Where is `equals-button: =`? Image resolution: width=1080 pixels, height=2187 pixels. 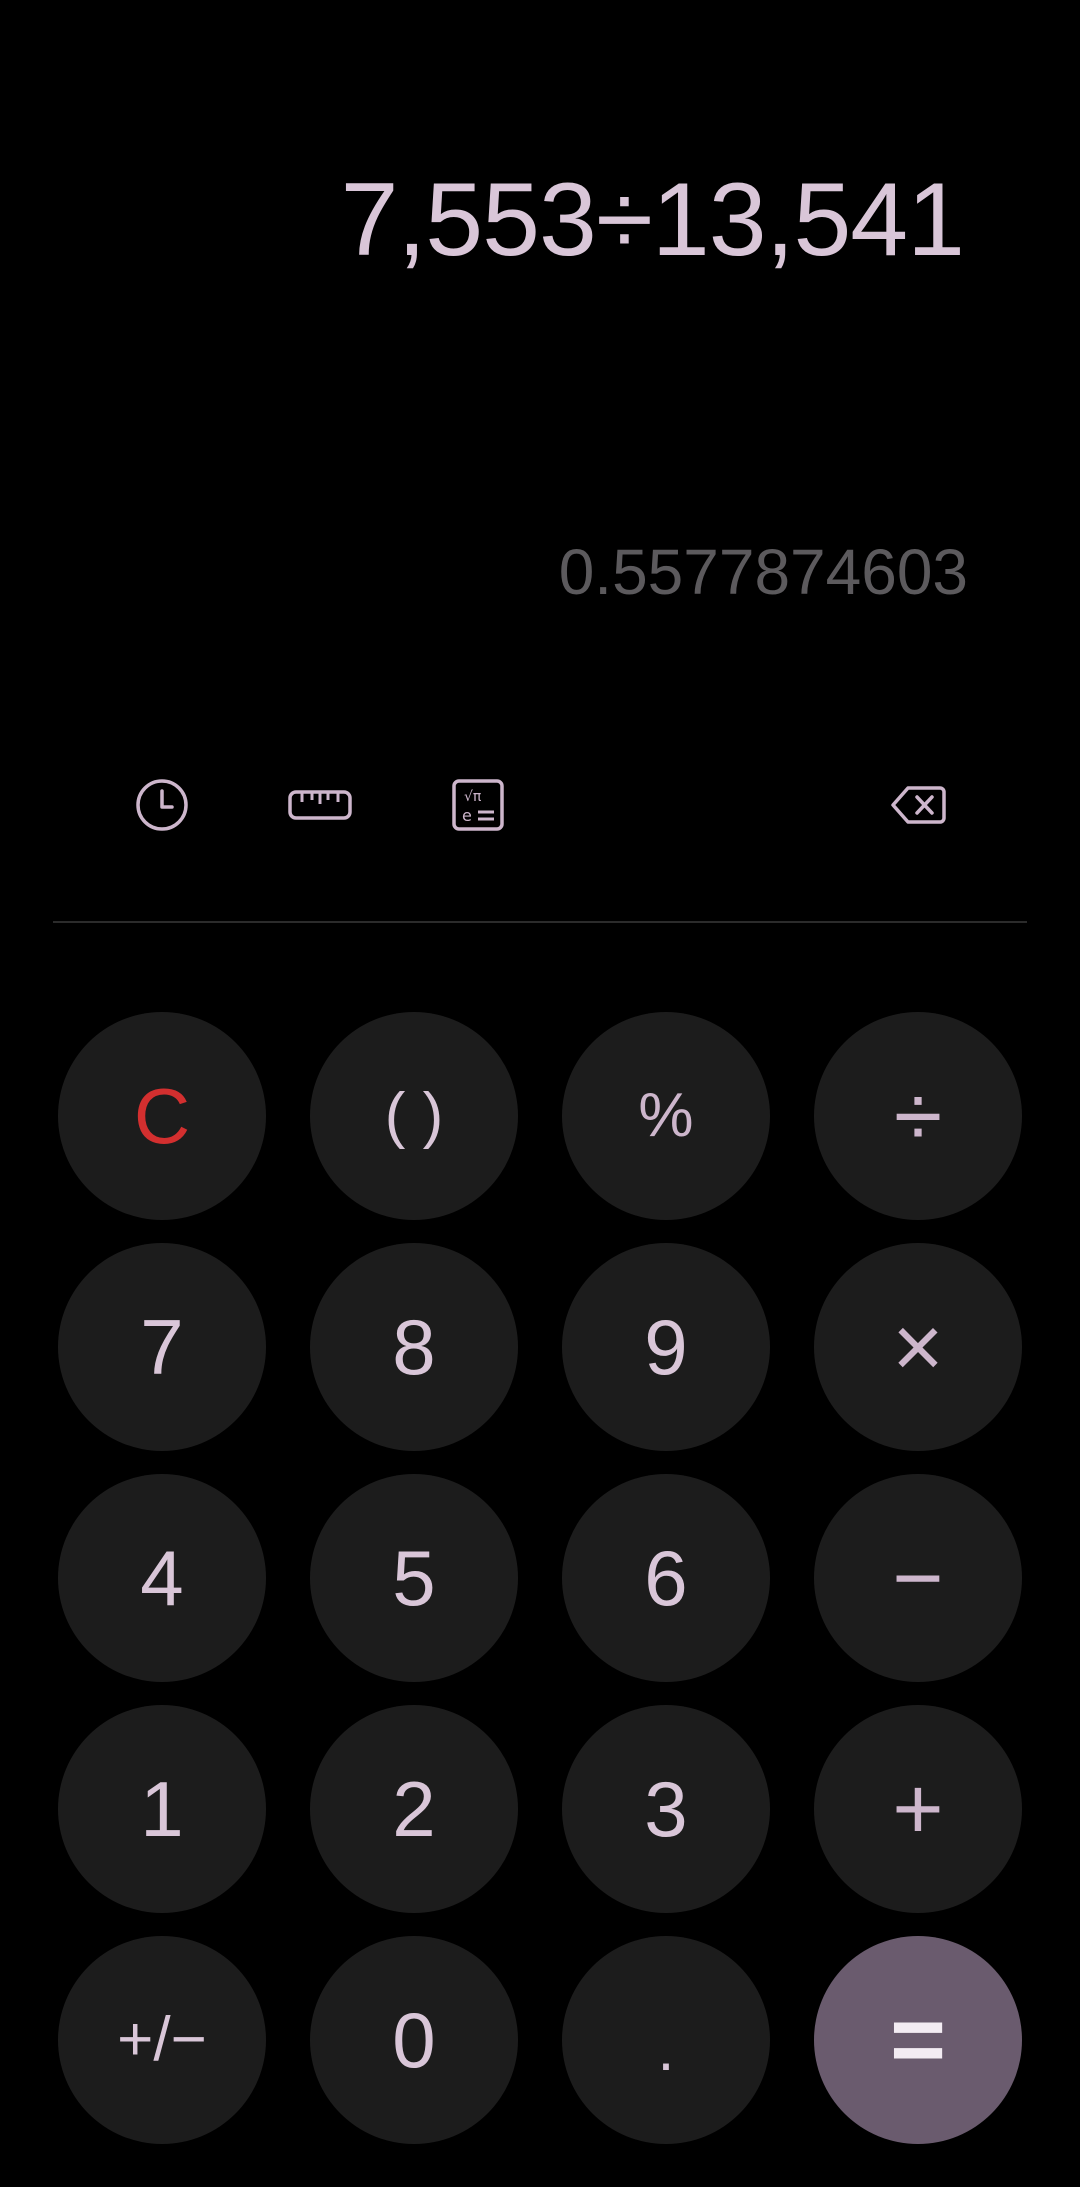 equals-button: = is located at coordinates (918, 2040).